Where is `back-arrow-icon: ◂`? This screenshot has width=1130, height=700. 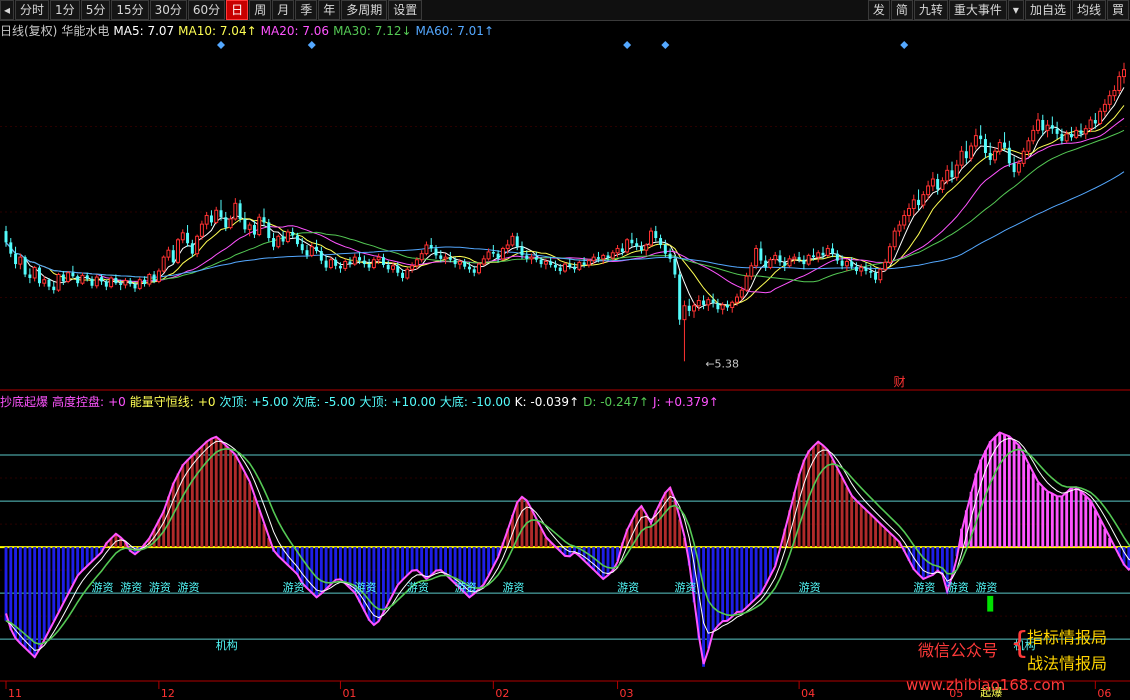
back-arrow-icon: ◂ is located at coordinates (7, 10).